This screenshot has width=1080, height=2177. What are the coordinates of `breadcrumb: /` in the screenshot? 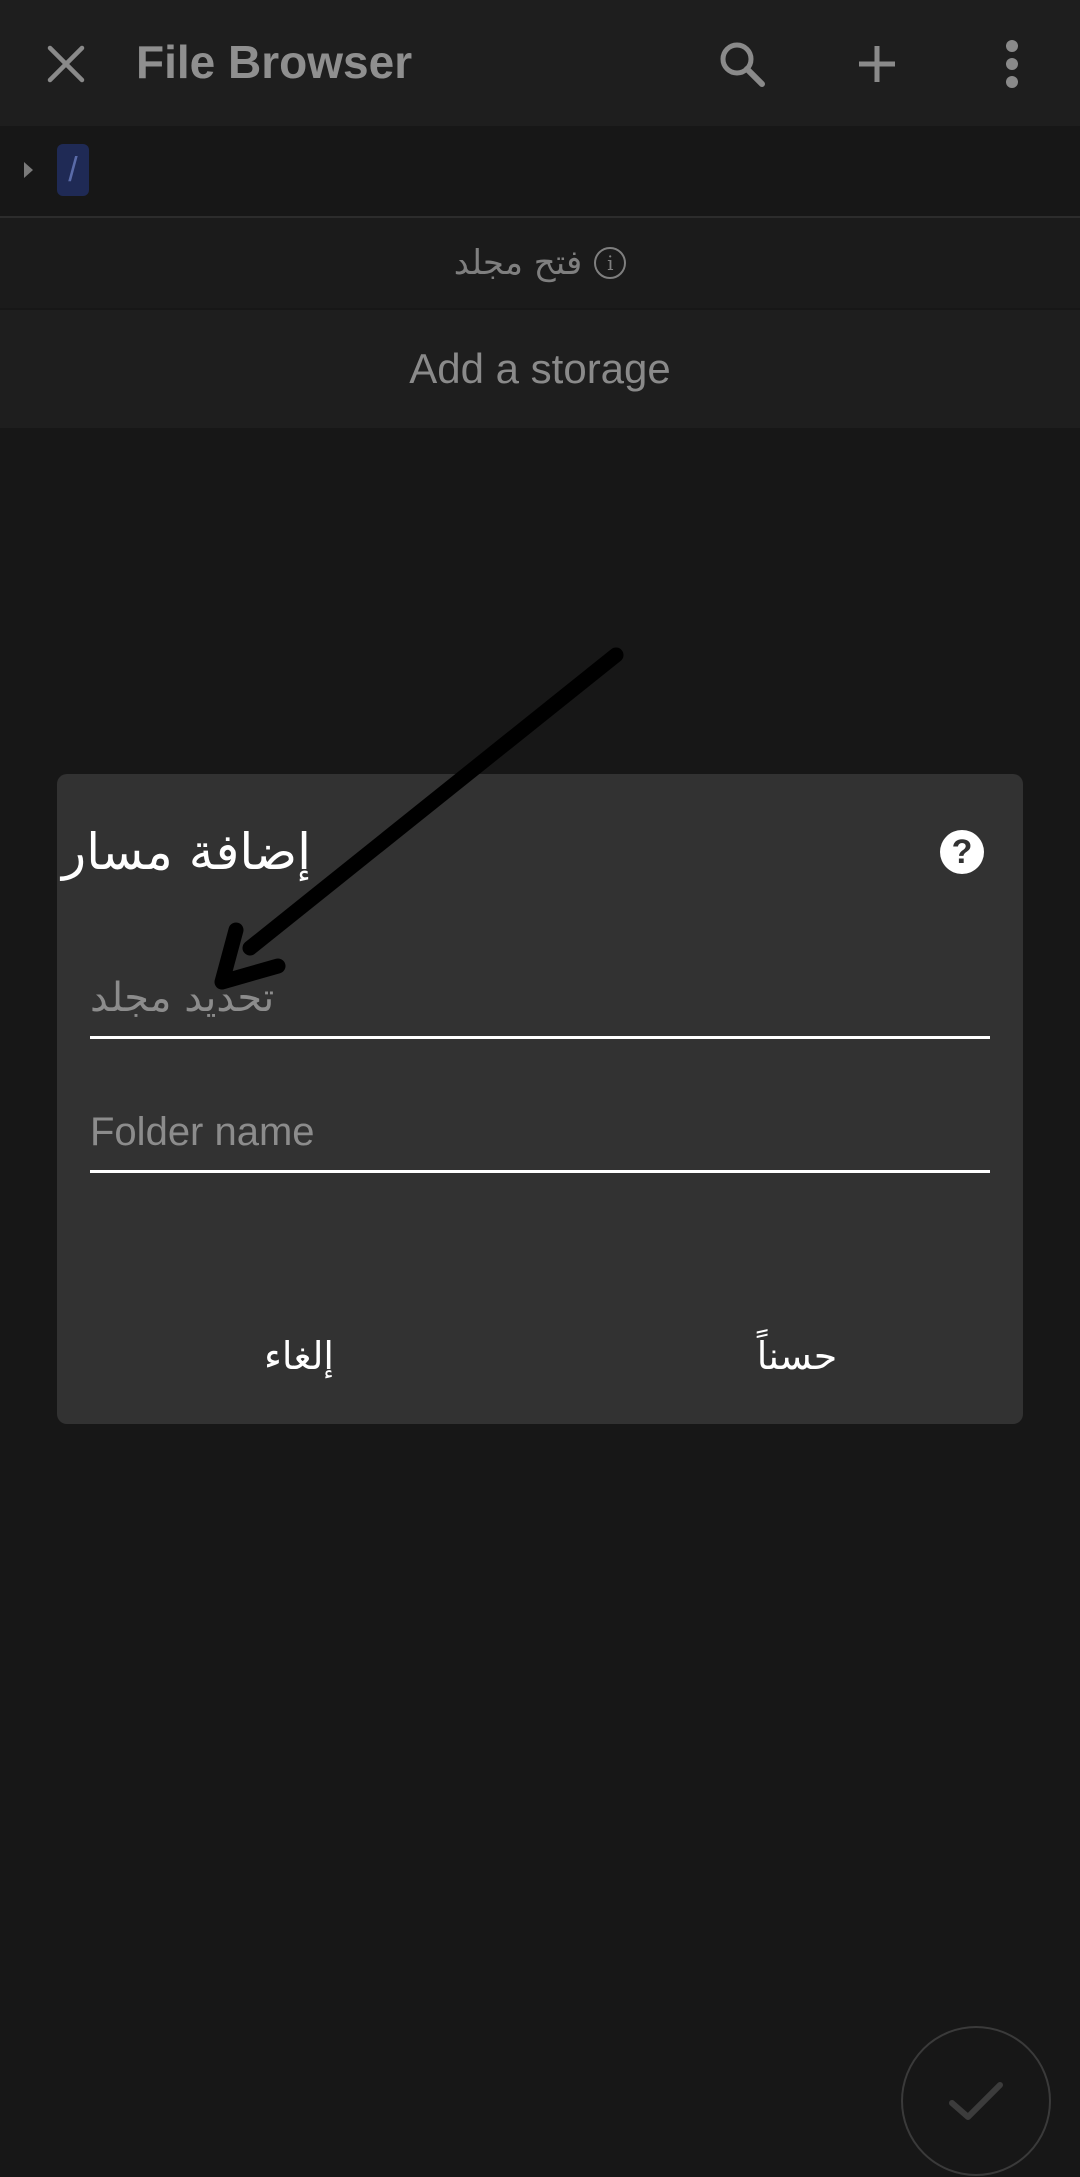 It's located at (540, 172).